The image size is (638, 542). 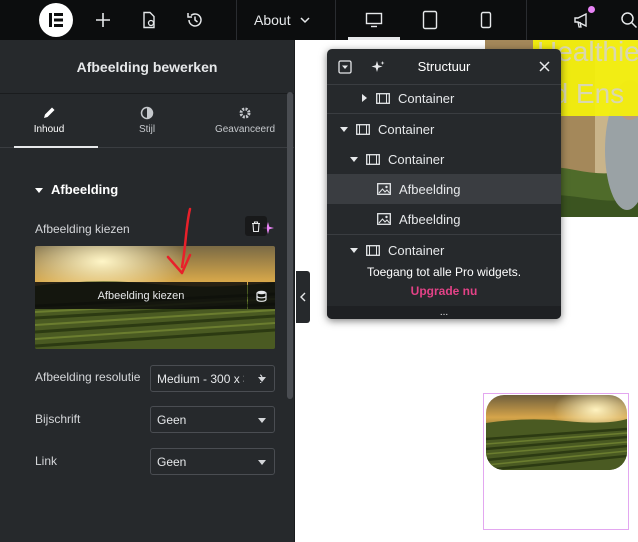 What do you see at coordinates (245, 113) in the screenshot?
I see `gear-icon` at bounding box center [245, 113].